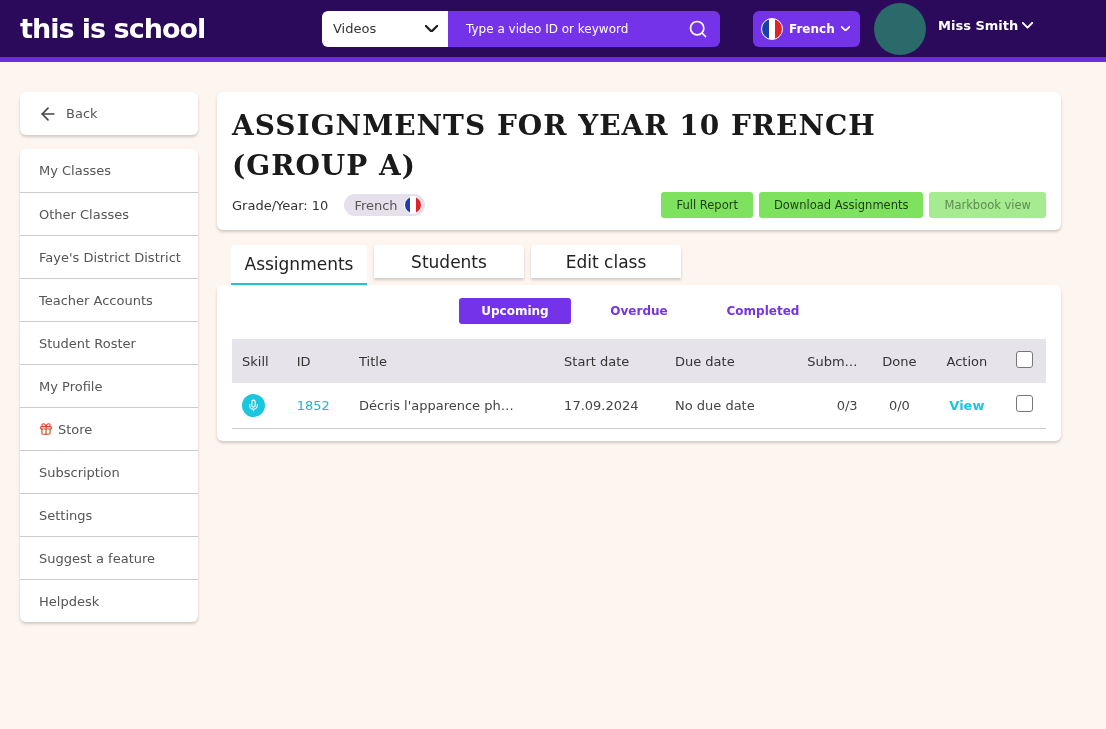 The height and width of the screenshot is (729, 1106). What do you see at coordinates (109, 471) in the screenshot?
I see `sidebar-item: Subscription` at bounding box center [109, 471].